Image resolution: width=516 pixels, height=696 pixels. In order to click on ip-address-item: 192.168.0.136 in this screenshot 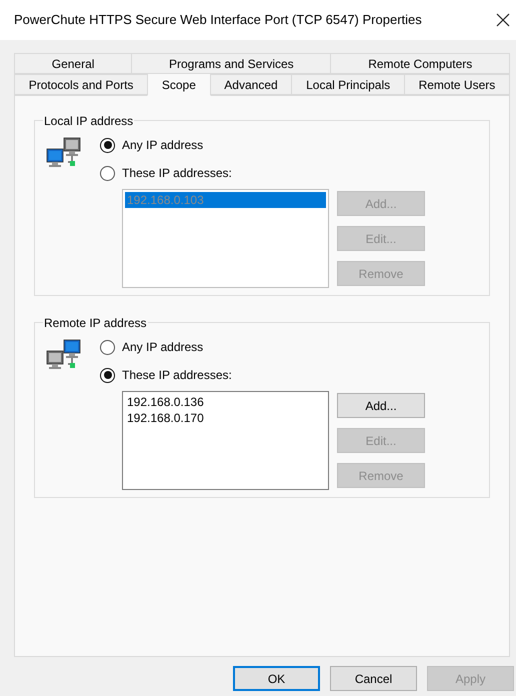, I will do `click(225, 402)`.